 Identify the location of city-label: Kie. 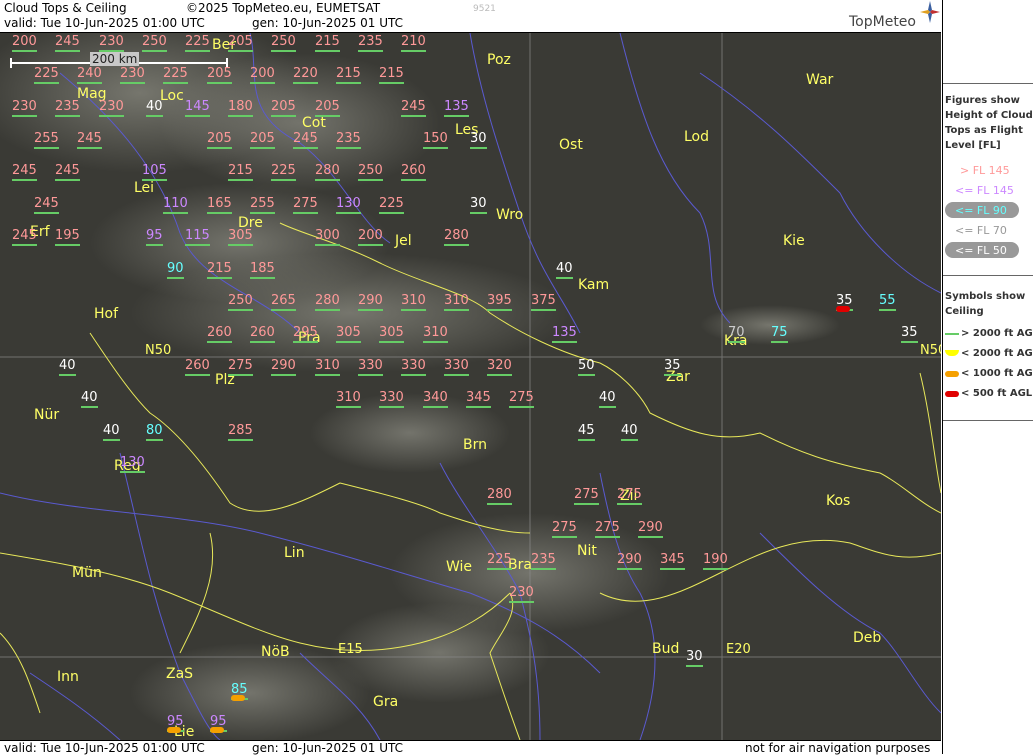
(794, 241).